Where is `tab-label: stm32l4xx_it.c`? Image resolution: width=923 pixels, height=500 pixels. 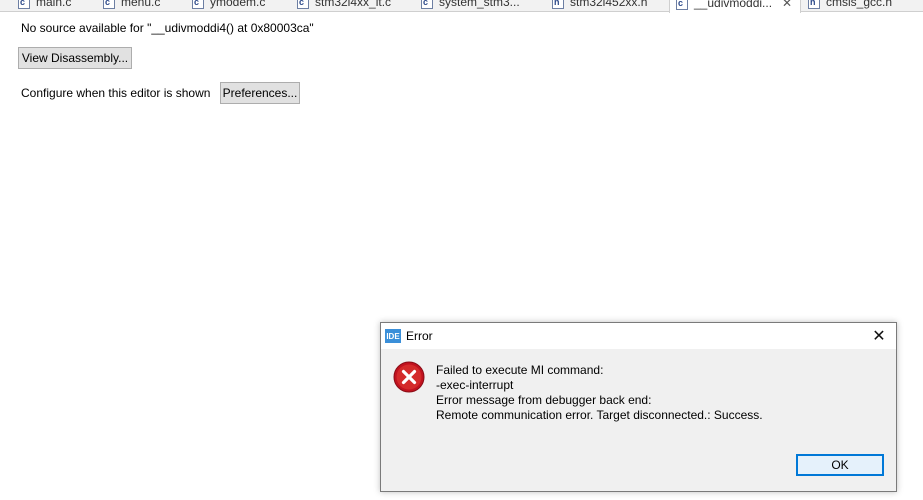 tab-label: stm32l4xx_it.c is located at coordinates (353, 4).